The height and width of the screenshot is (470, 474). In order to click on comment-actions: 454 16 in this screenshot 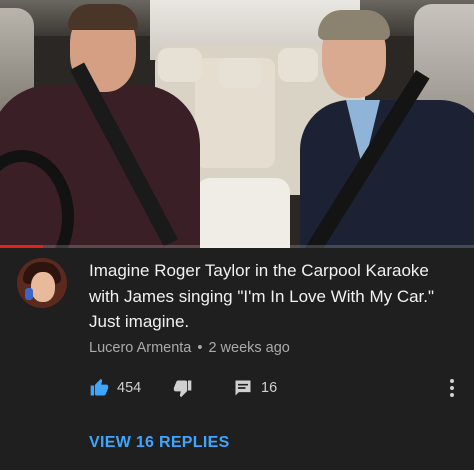, I will do `click(279, 388)`.